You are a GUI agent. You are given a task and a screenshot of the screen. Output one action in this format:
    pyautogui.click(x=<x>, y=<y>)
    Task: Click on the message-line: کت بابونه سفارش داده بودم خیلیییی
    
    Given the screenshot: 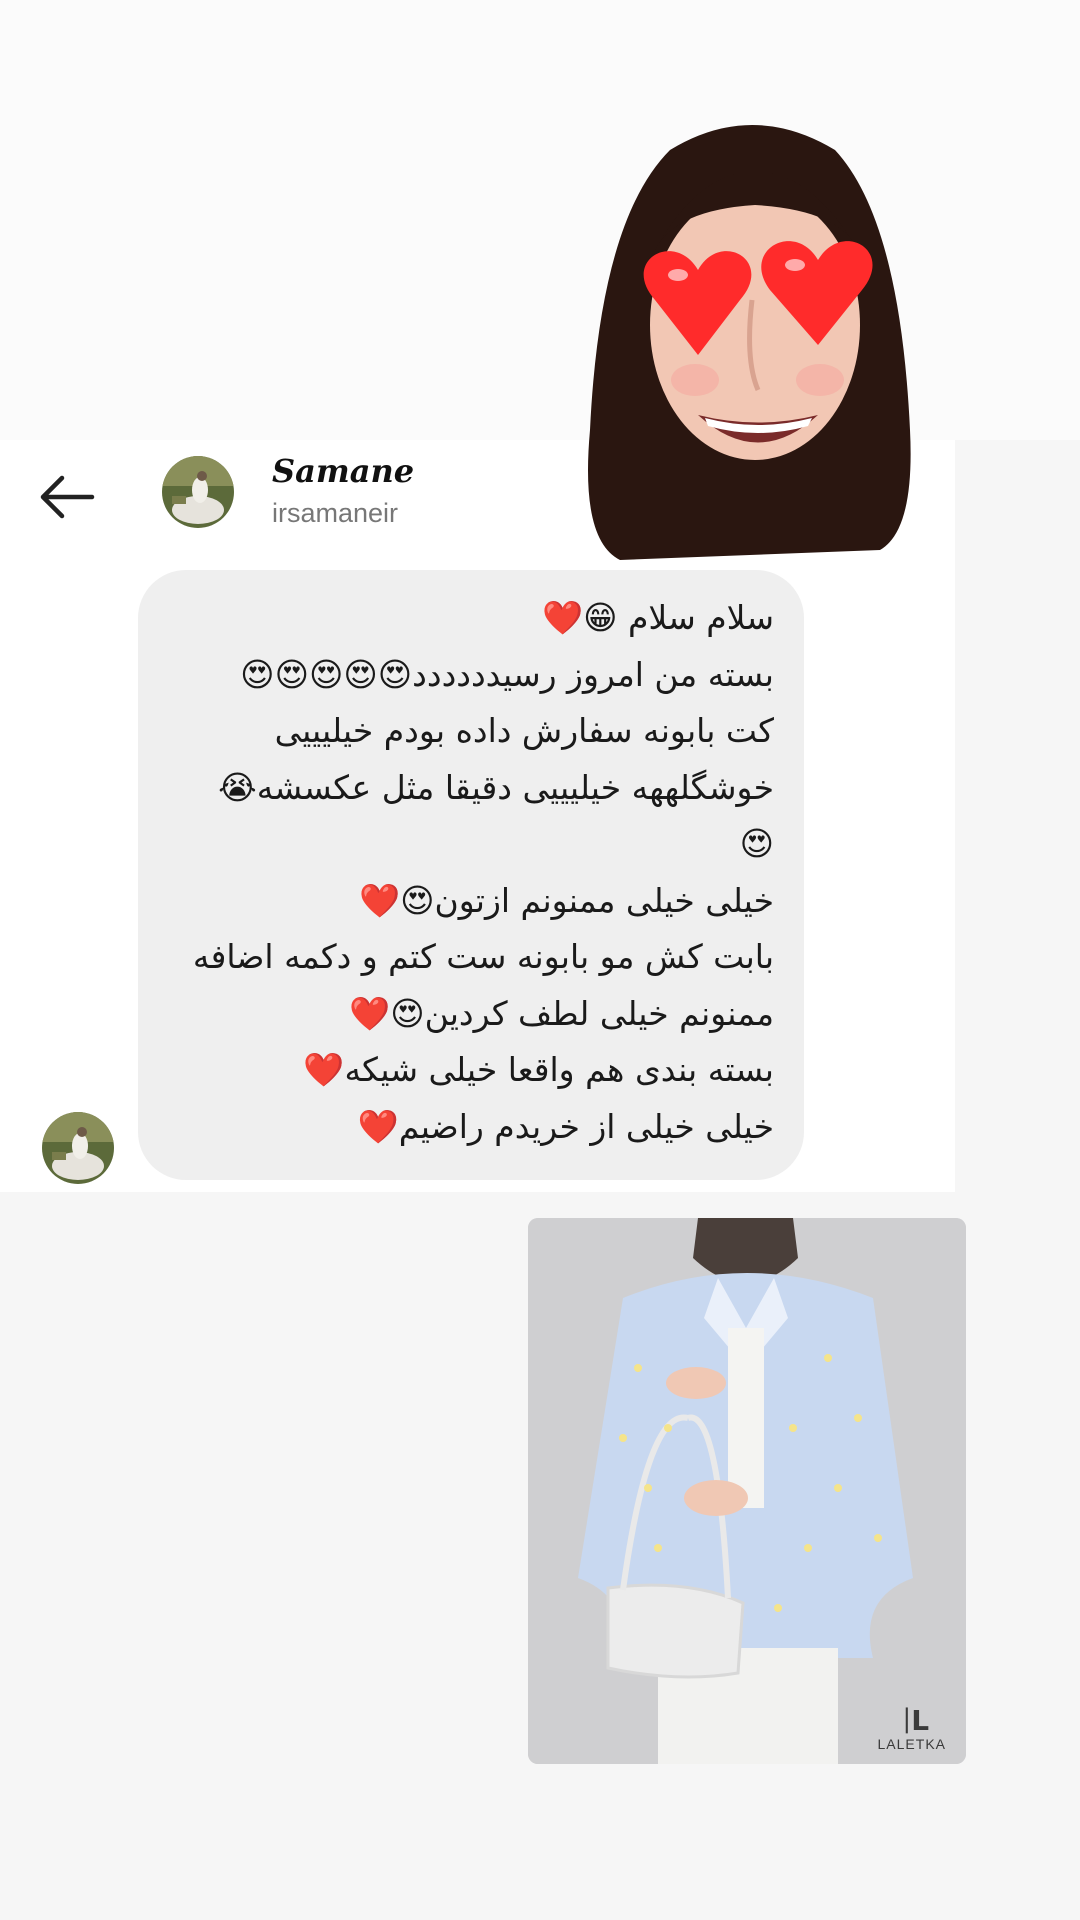 What is the action you would take?
    pyautogui.click(x=524, y=730)
    